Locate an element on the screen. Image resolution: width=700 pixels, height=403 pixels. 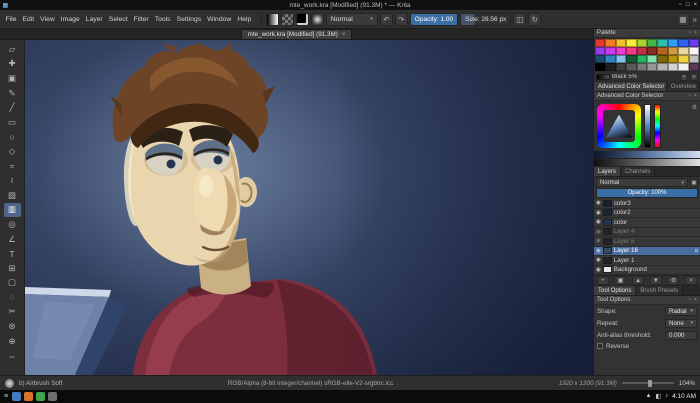
tab-close-icon: × is located at coordinates (344, 35).